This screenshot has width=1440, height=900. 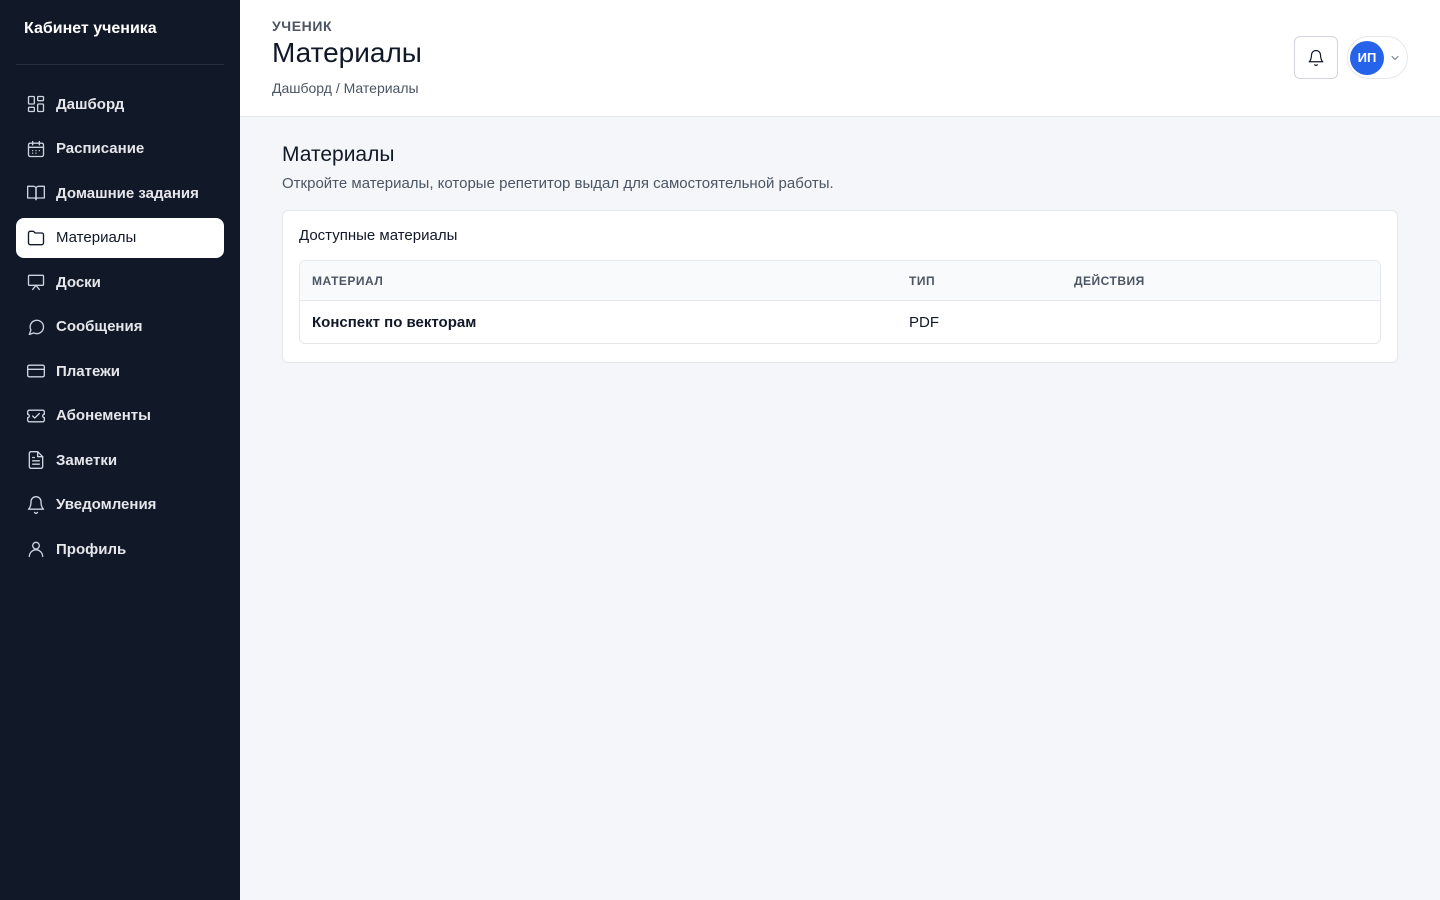 What do you see at coordinates (1109, 280) in the screenshot?
I see `column-header-actions: ДЕЙСТВИЯ` at bounding box center [1109, 280].